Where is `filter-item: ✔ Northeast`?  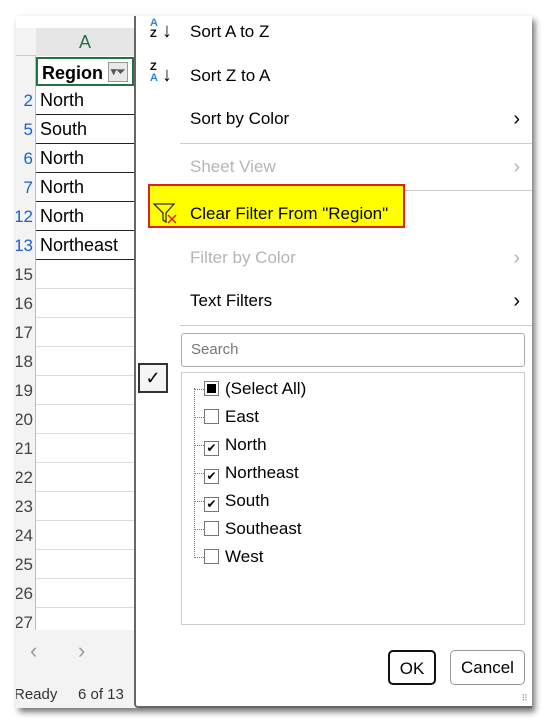 filter-item: ✔ Northeast is located at coordinates (251, 473).